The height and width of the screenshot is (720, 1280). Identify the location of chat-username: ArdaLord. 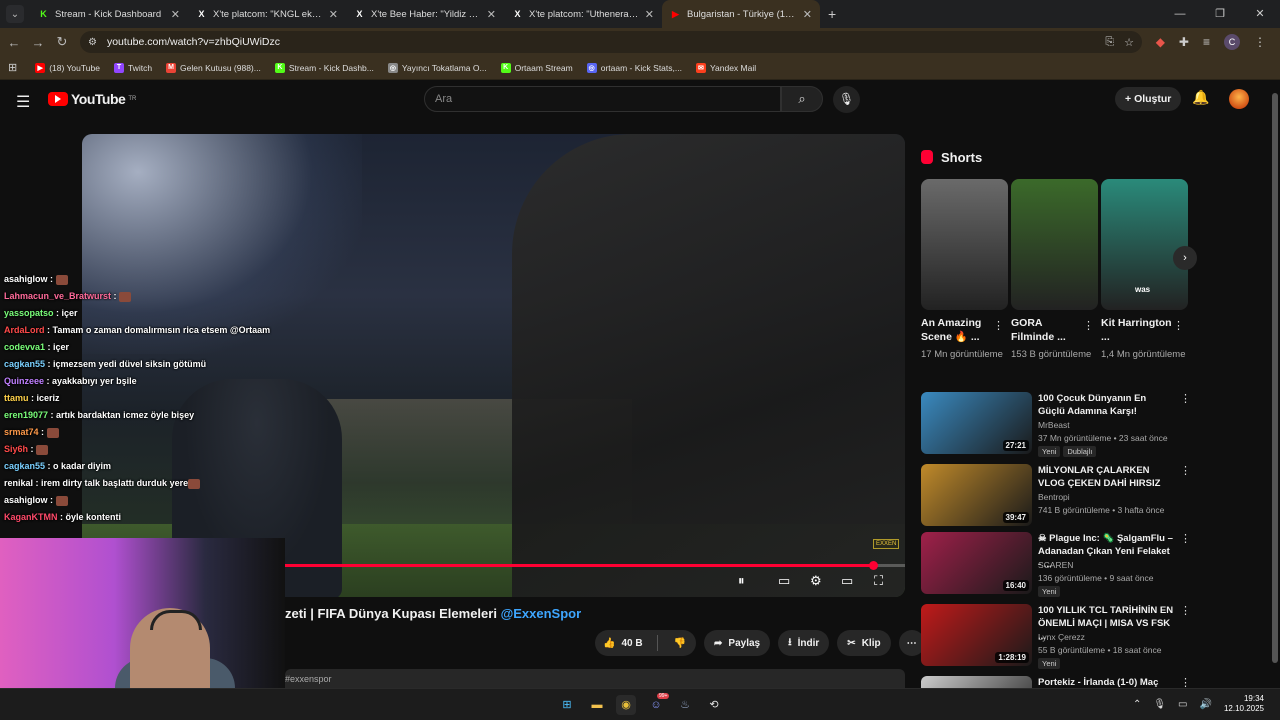
(24, 330).